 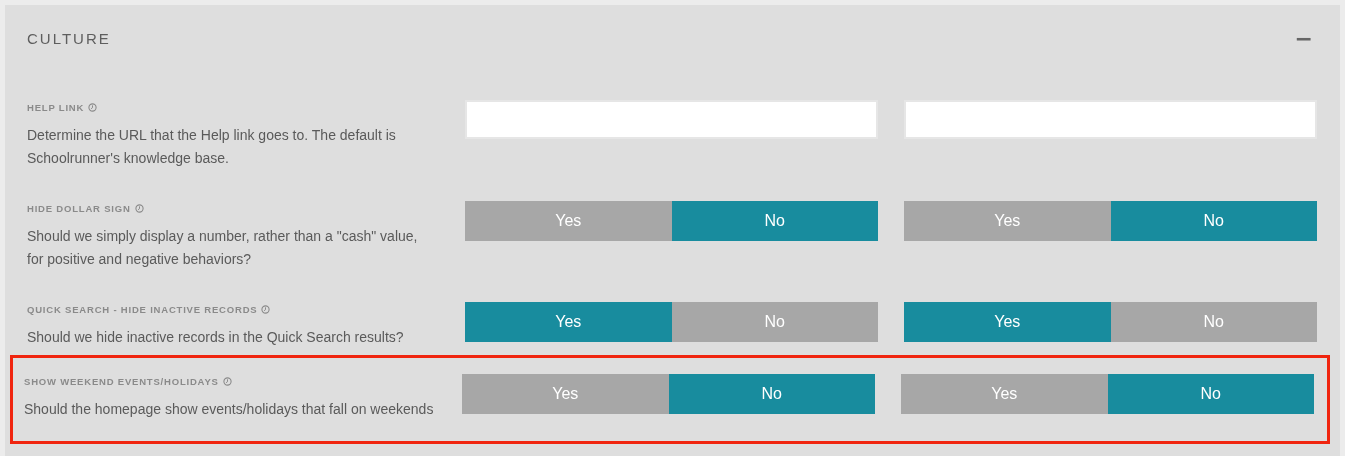 What do you see at coordinates (79, 208) in the screenshot?
I see `setting-label: HIDE DOLLAR SIGN` at bounding box center [79, 208].